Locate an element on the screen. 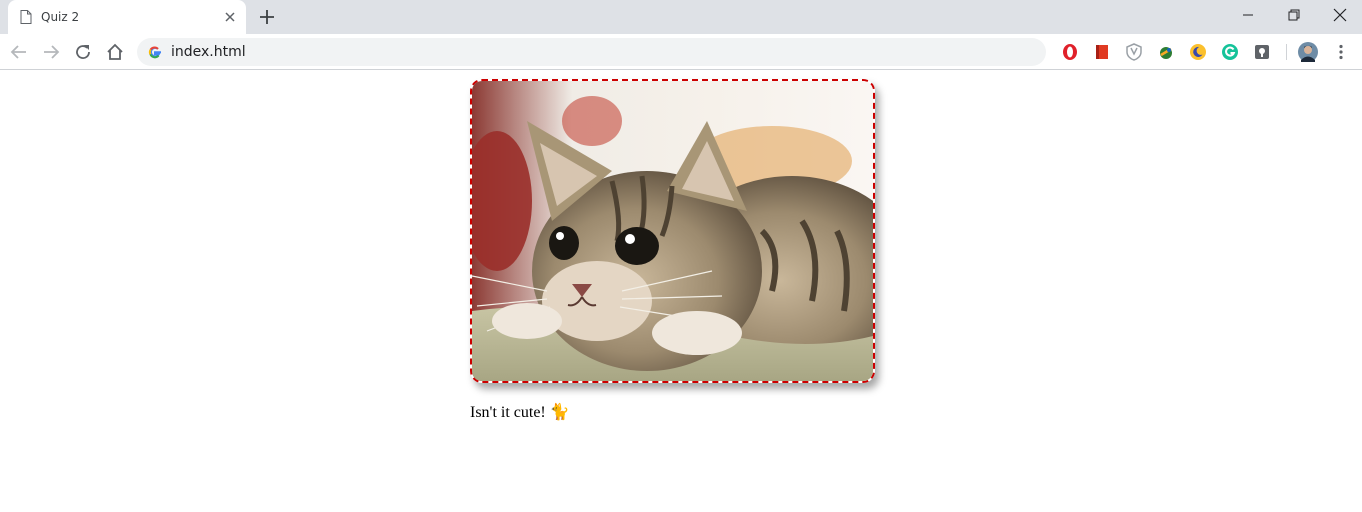 This screenshot has height=512, width=1362. arrow-right-icon is located at coordinates (52, 52).